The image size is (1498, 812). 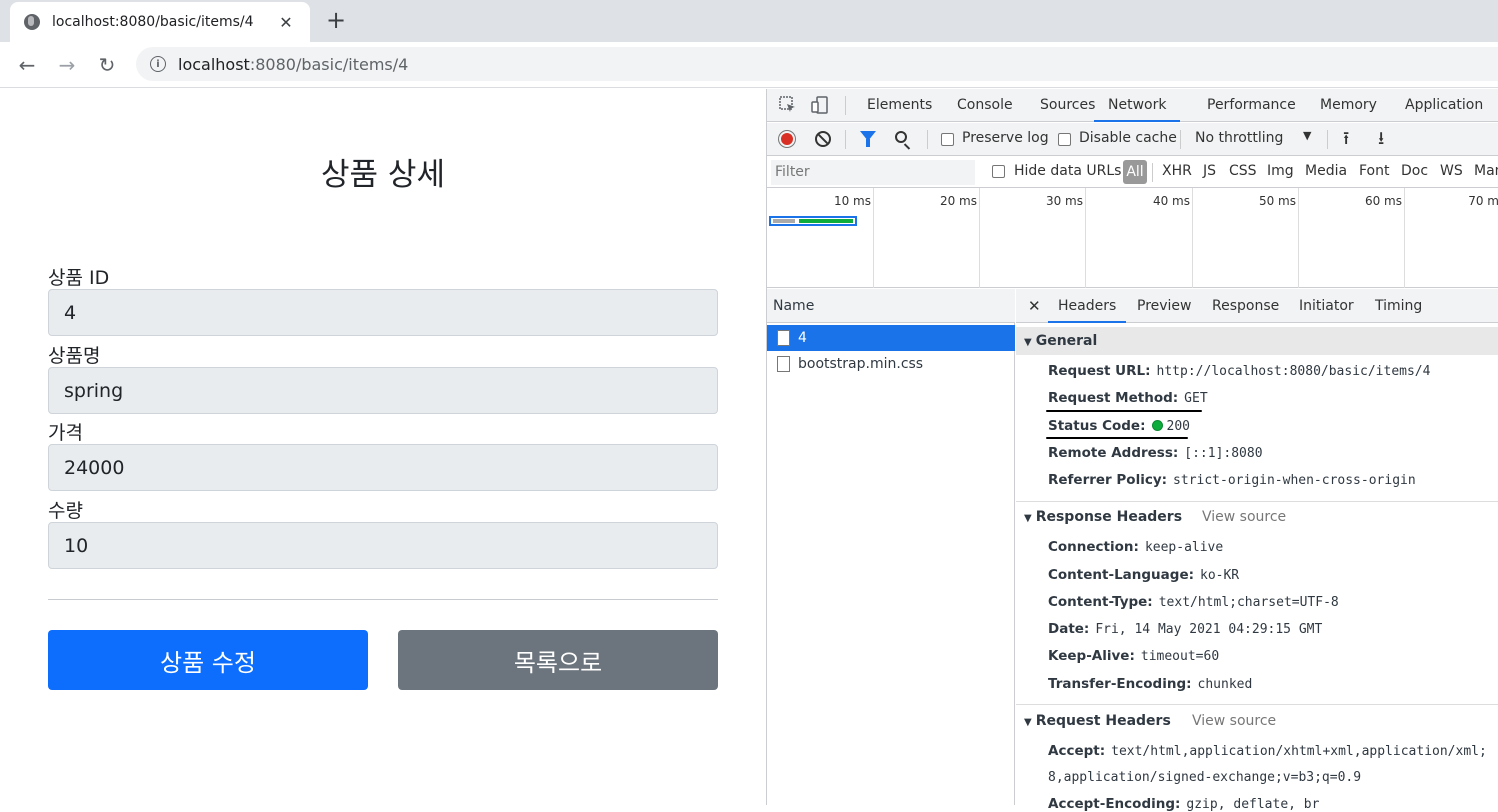 What do you see at coordinates (868, 139) in the screenshot?
I see `filter-icon` at bounding box center [868, 139].